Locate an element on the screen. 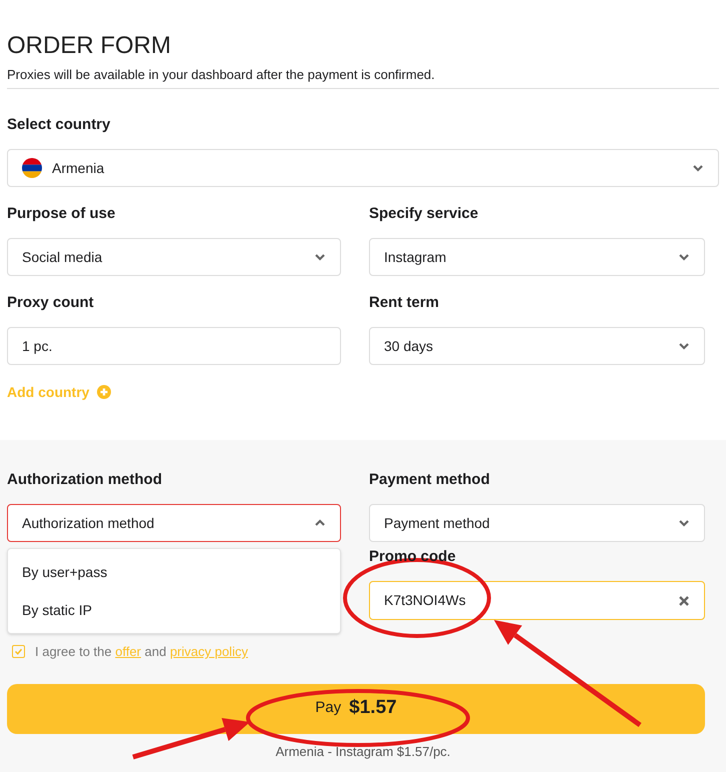 The width and height of the screenshot is (726, 772). plus-icon is located at coordinates (104, 392).